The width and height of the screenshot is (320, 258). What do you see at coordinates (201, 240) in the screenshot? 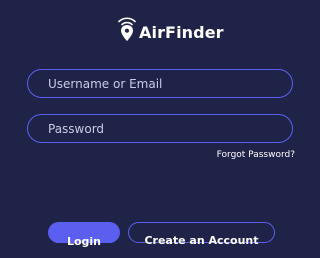
I see `create-account-button-label: Create an Account` at bounding box center [201, 240].